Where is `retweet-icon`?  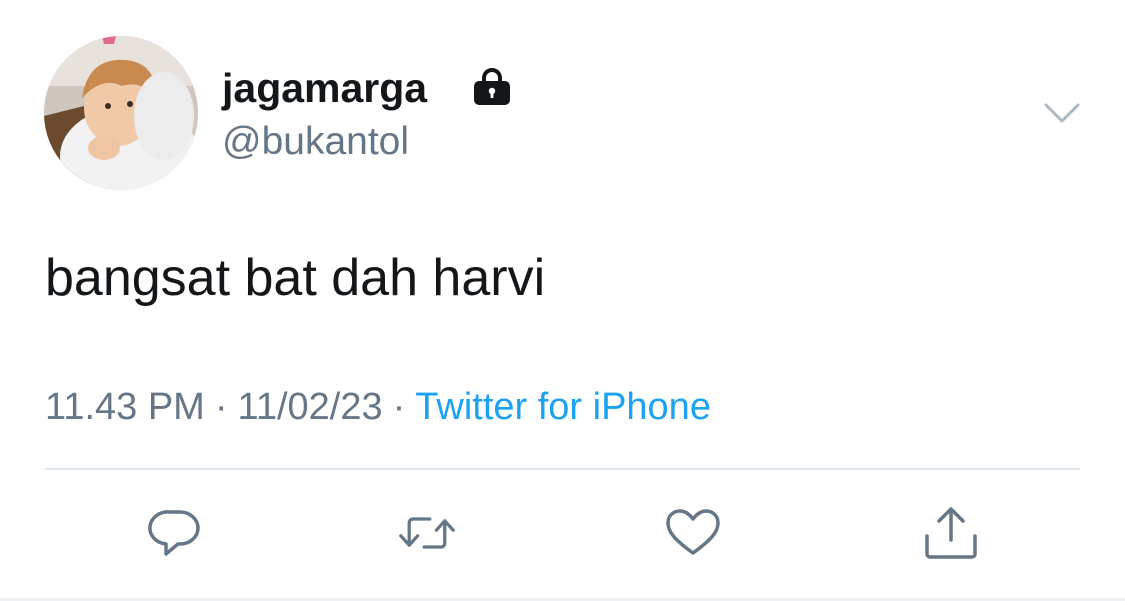 retweet-icon is located at coordinates (427, 533).